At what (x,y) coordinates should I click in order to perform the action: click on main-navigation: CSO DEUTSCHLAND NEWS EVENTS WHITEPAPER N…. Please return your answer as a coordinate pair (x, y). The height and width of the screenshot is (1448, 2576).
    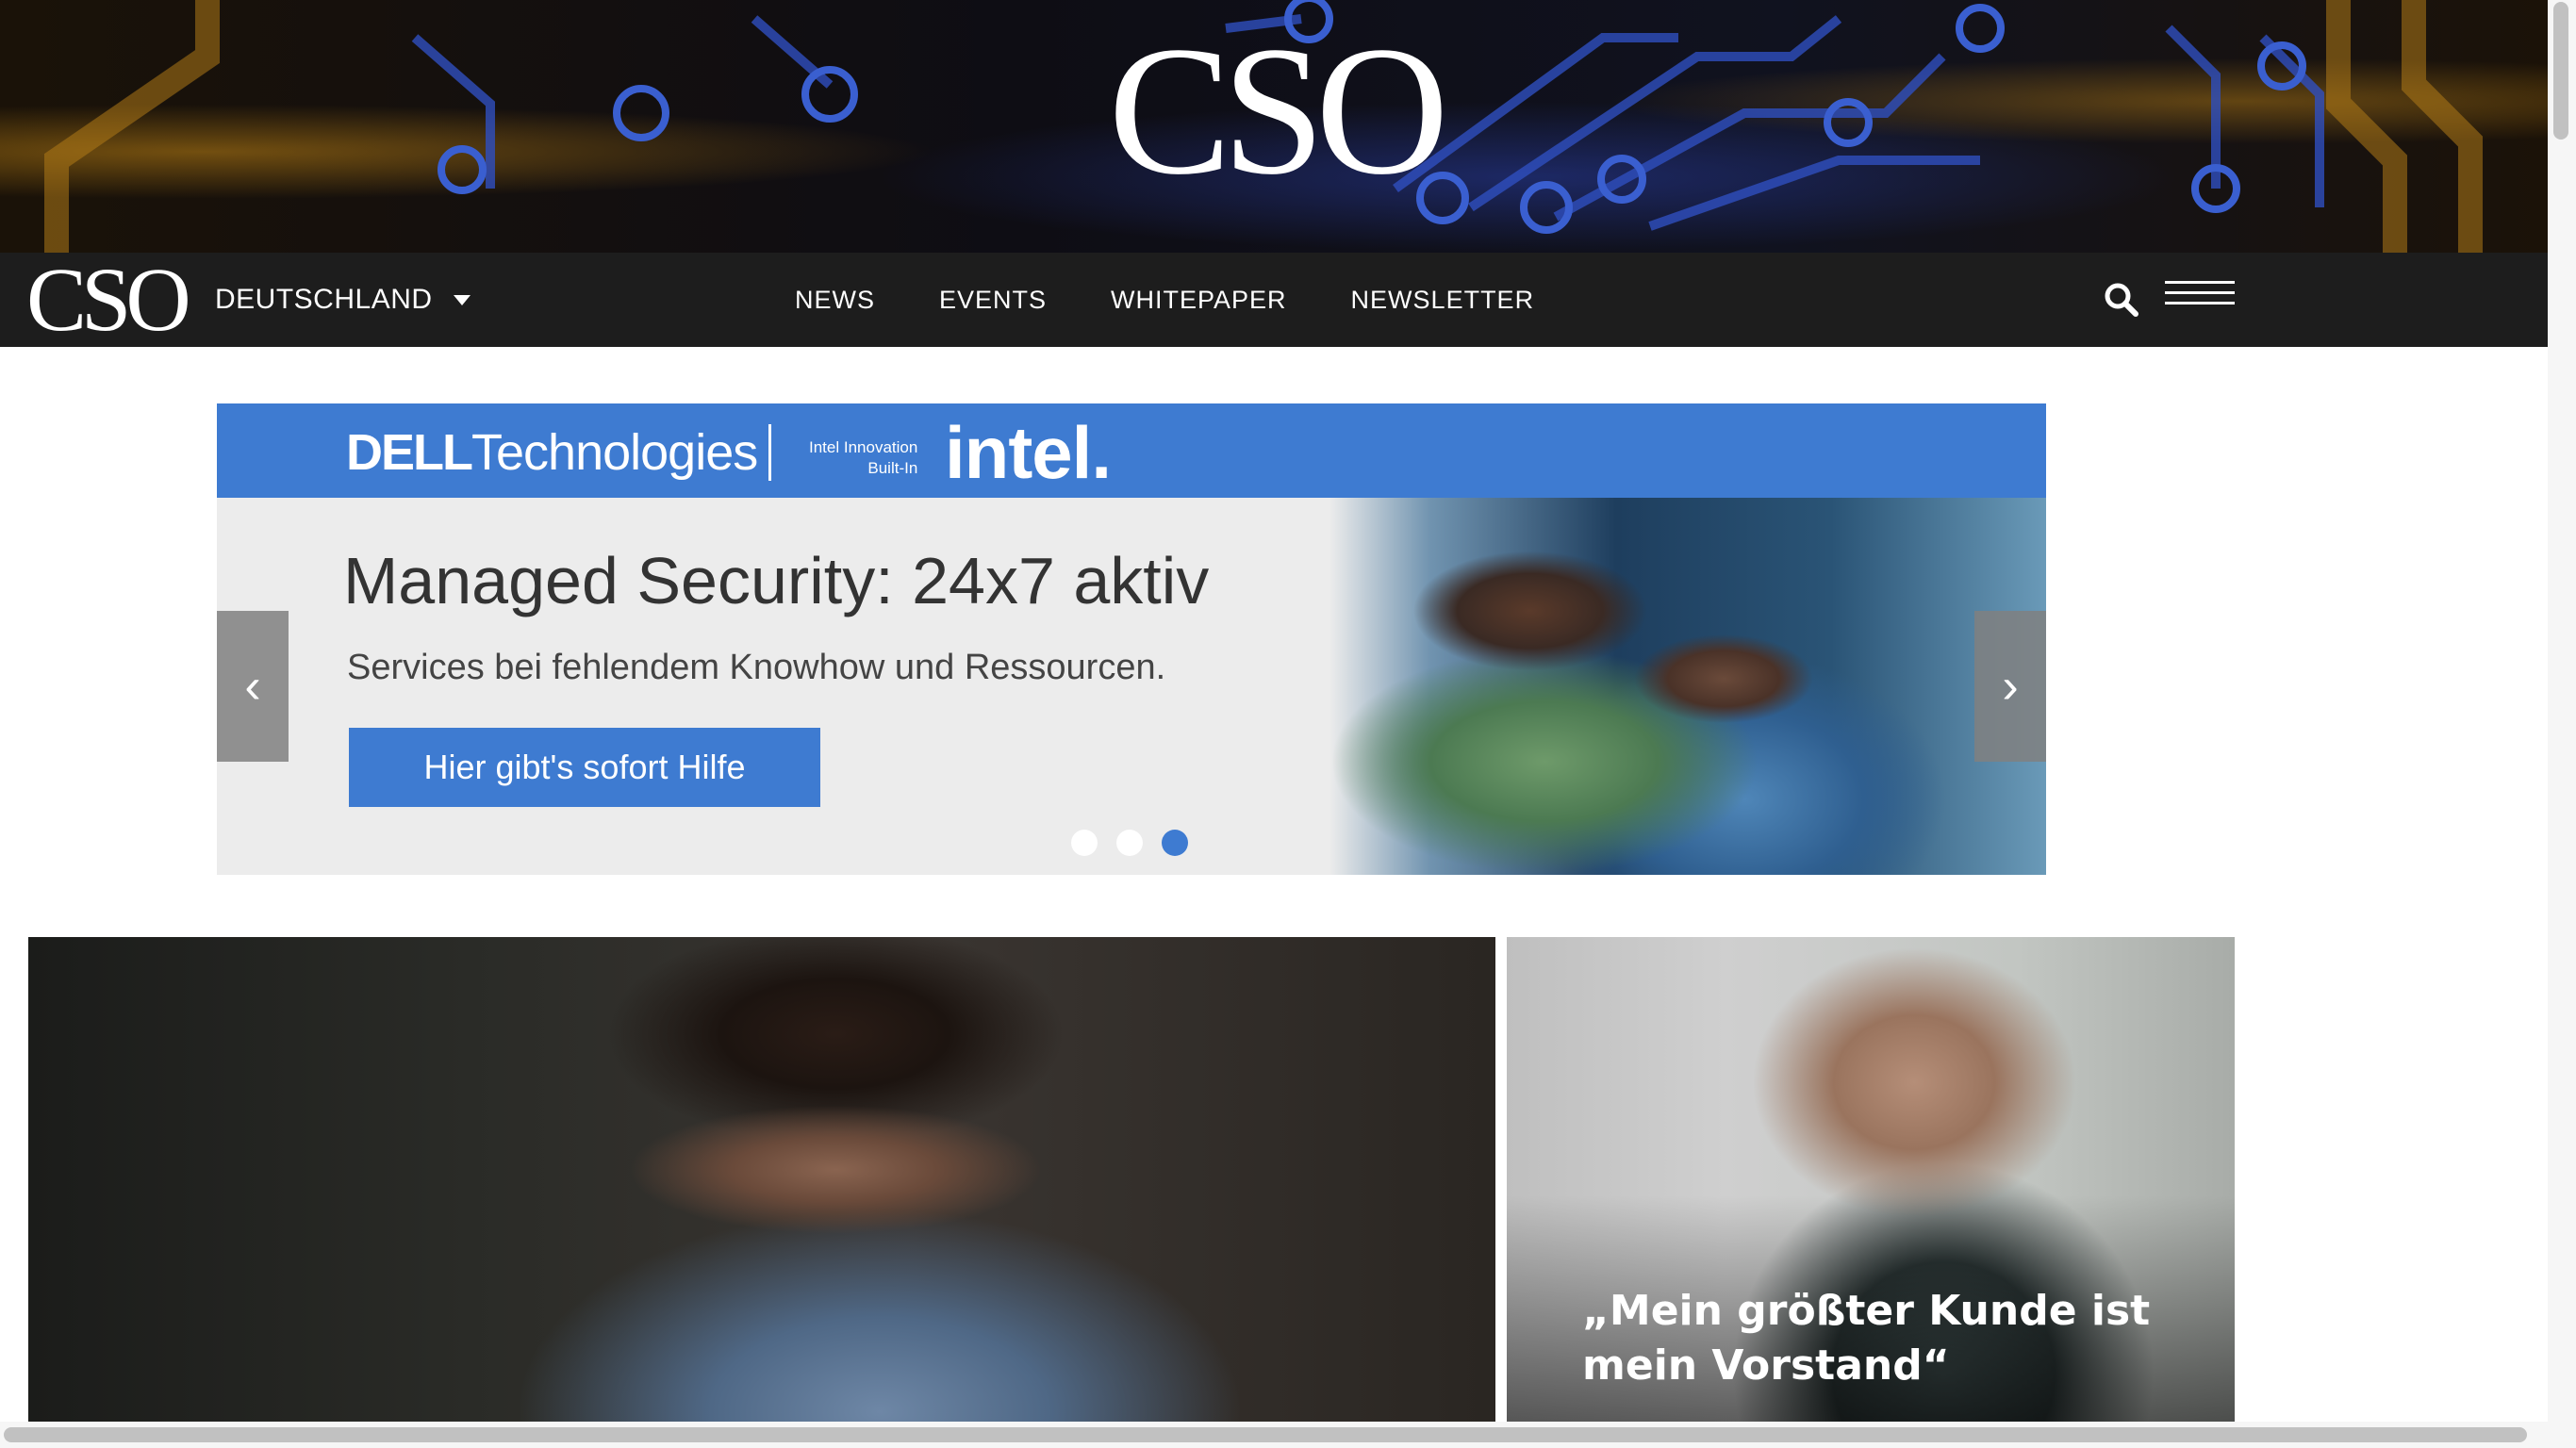
    Looking at the image, I should click on (1274, 300).